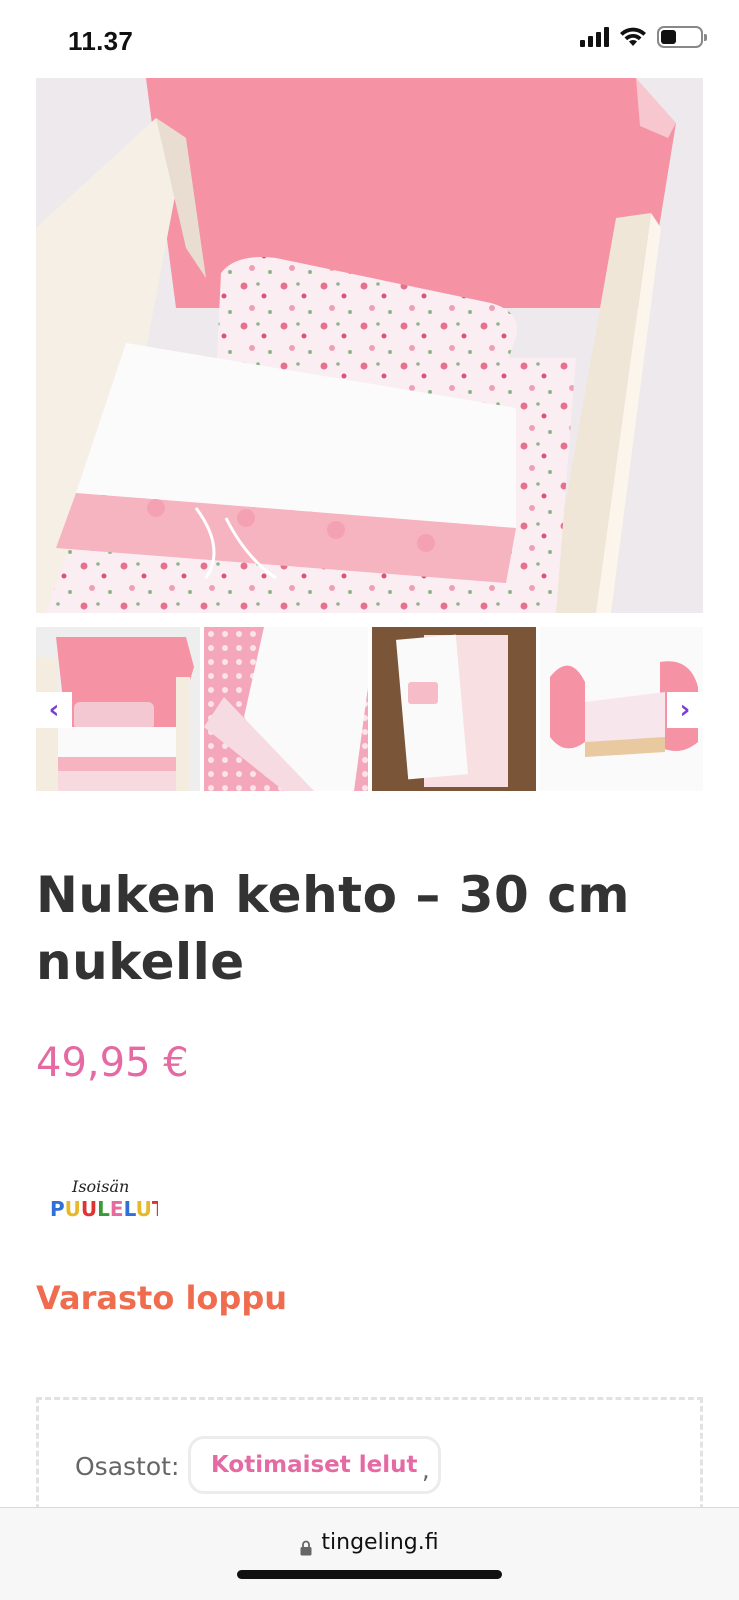 This screenshot has height=1600, width=739. I want to click on browser-address-bar: tingeling.fi, so click(369, 1553).